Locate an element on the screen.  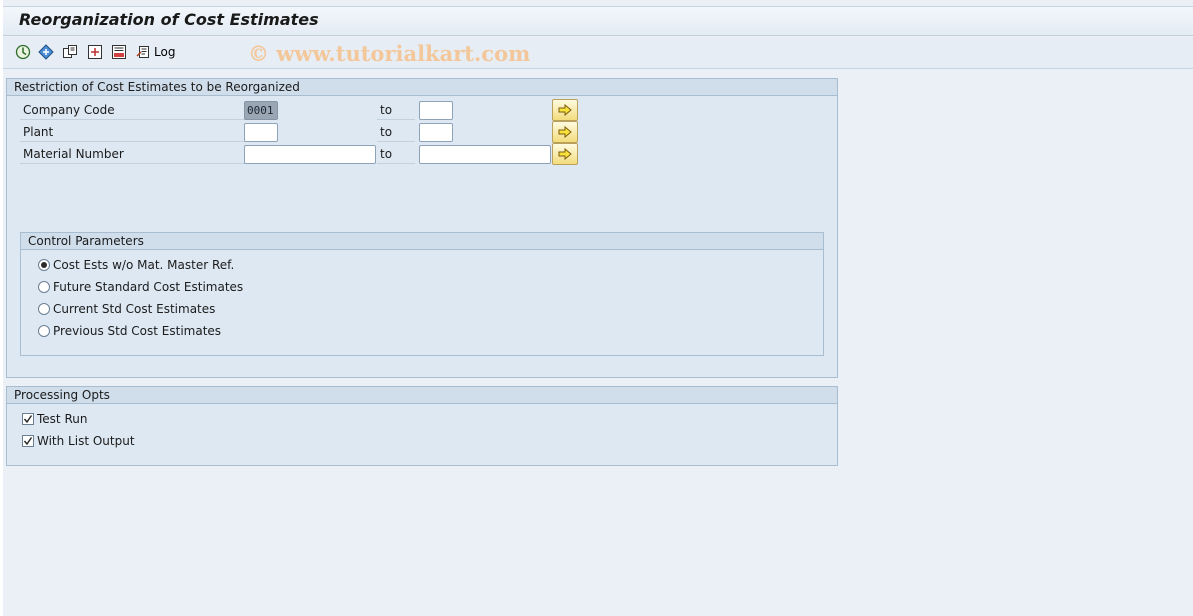
log-button: Log is located at coordinates (155, 52).